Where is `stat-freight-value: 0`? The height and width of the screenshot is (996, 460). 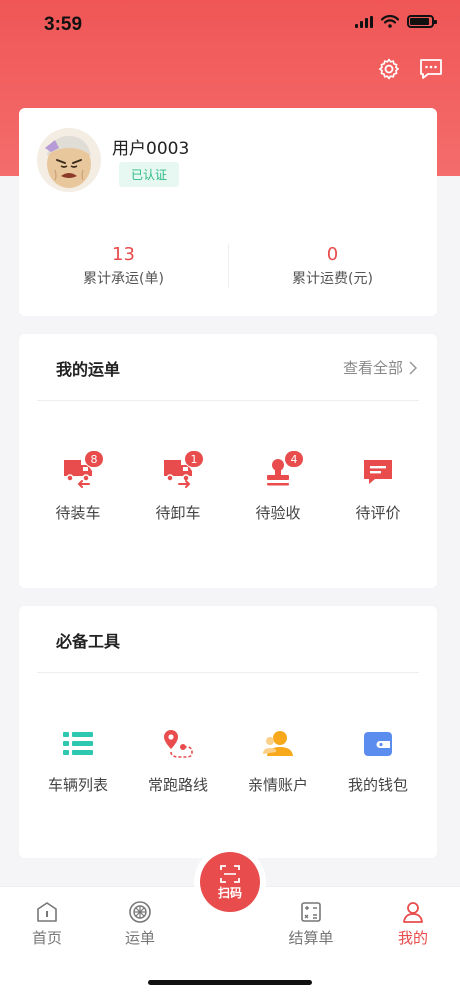
stat-freight-value: 0 is located at coordinates (332, 254).